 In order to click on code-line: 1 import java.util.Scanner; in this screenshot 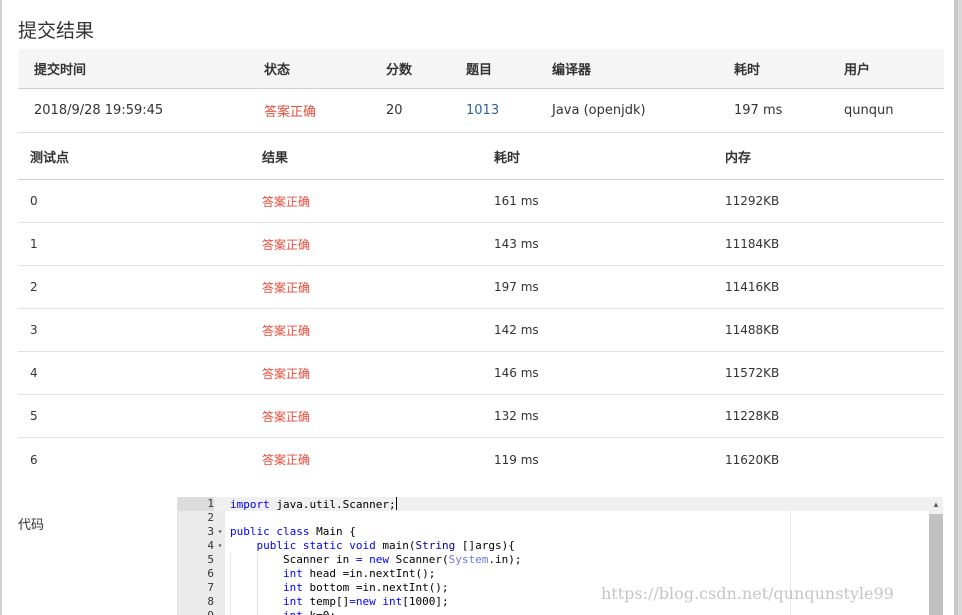, I will do `click(560, 504)`.